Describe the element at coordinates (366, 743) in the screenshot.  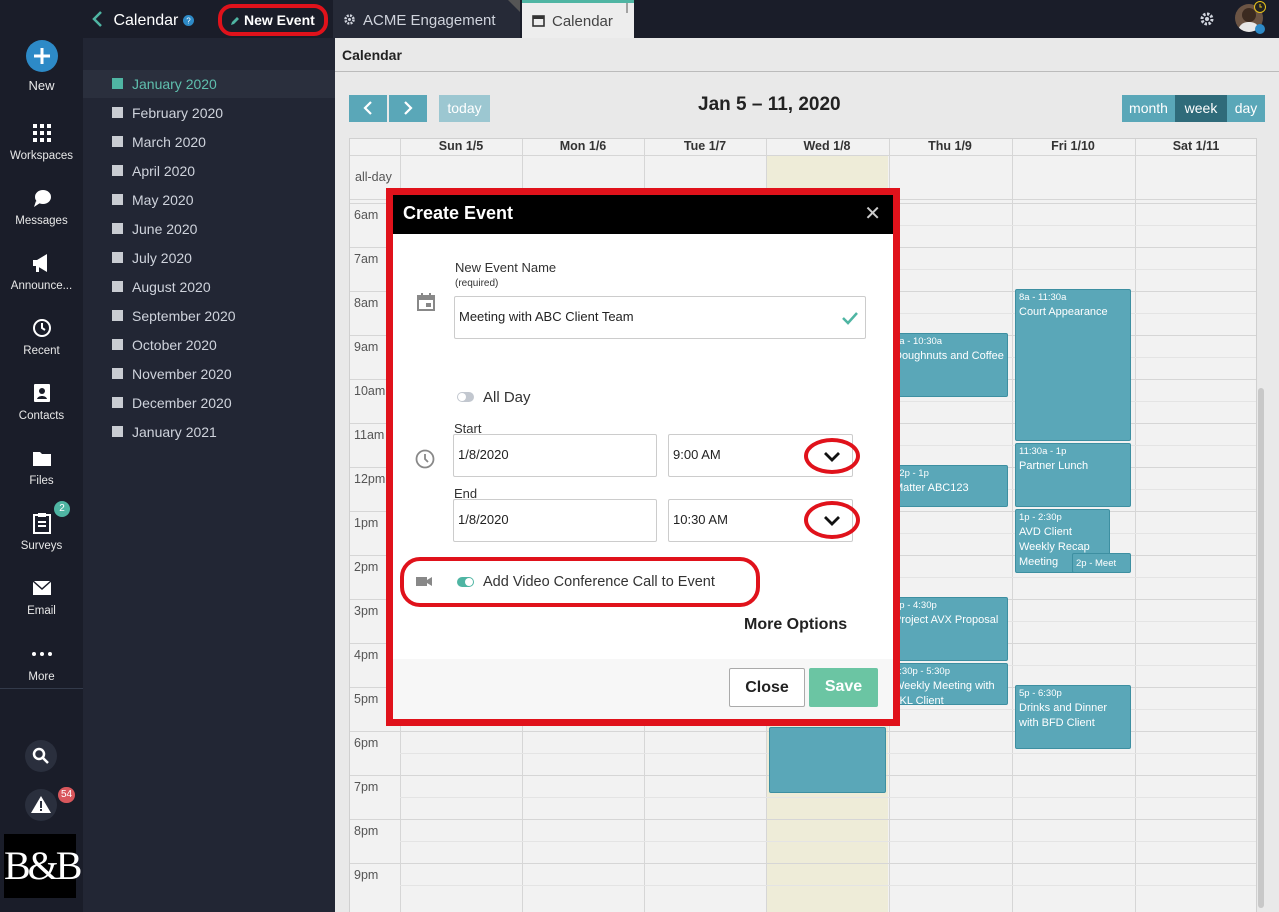
I see `hour-label: 6pm` at that location.